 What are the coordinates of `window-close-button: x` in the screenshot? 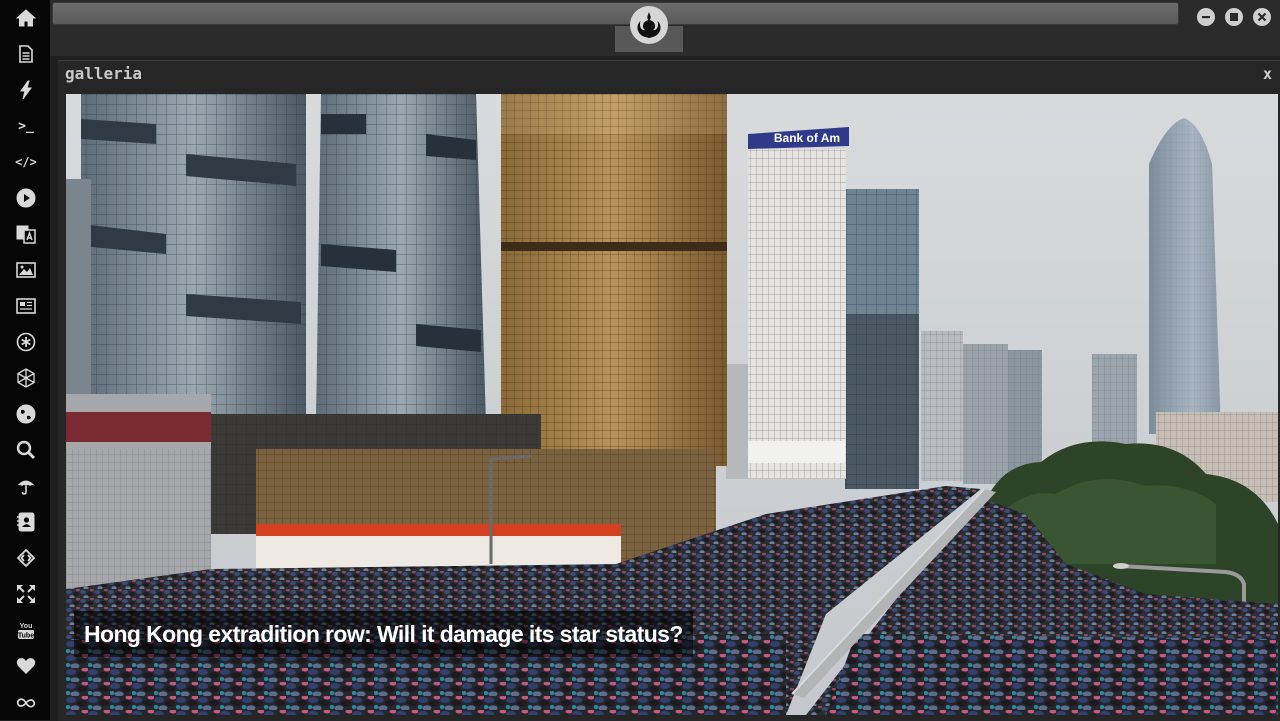 It's located at (1267, 74).